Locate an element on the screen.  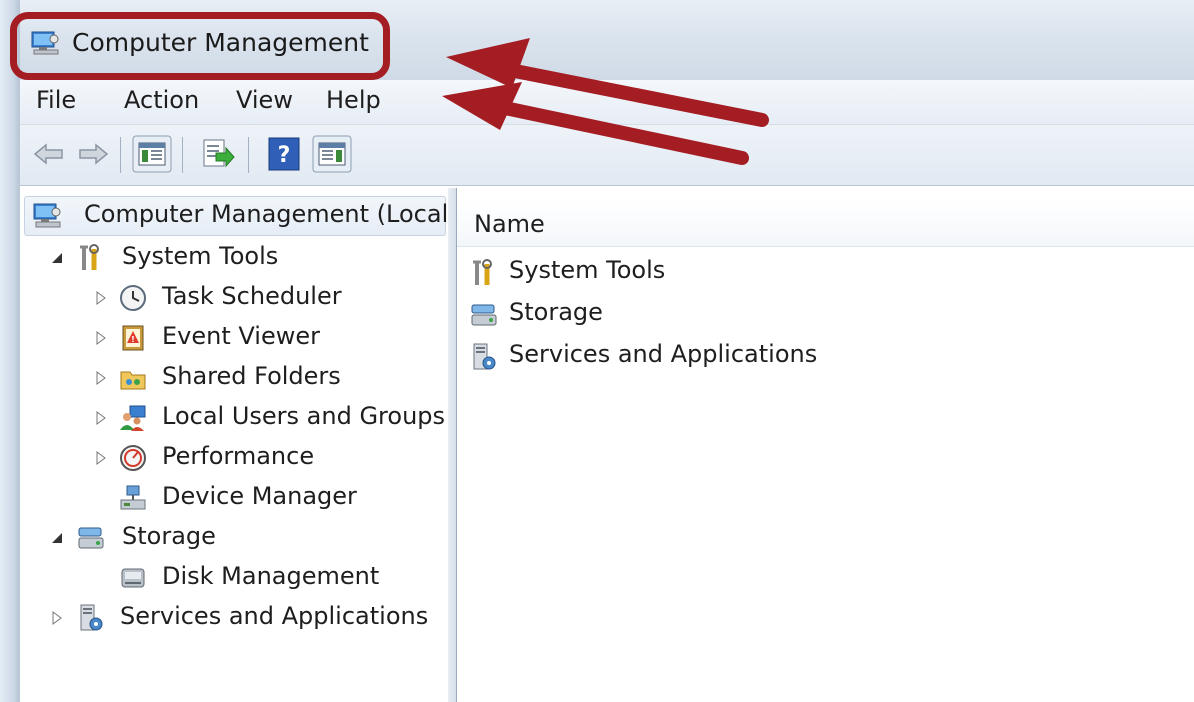
clock-icon is located at coordinates (133, 298).